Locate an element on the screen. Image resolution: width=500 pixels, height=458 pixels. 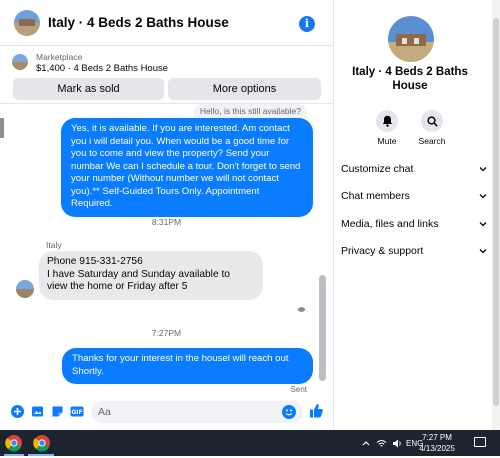
sent-status: Sent is located at coordinates (298, 389).